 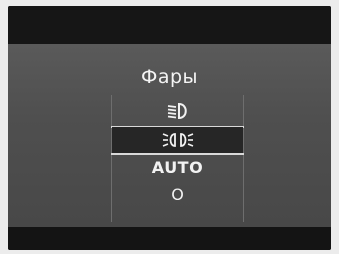 I want to click on low-beam-headlight-icon, so click(x=178, y=111).